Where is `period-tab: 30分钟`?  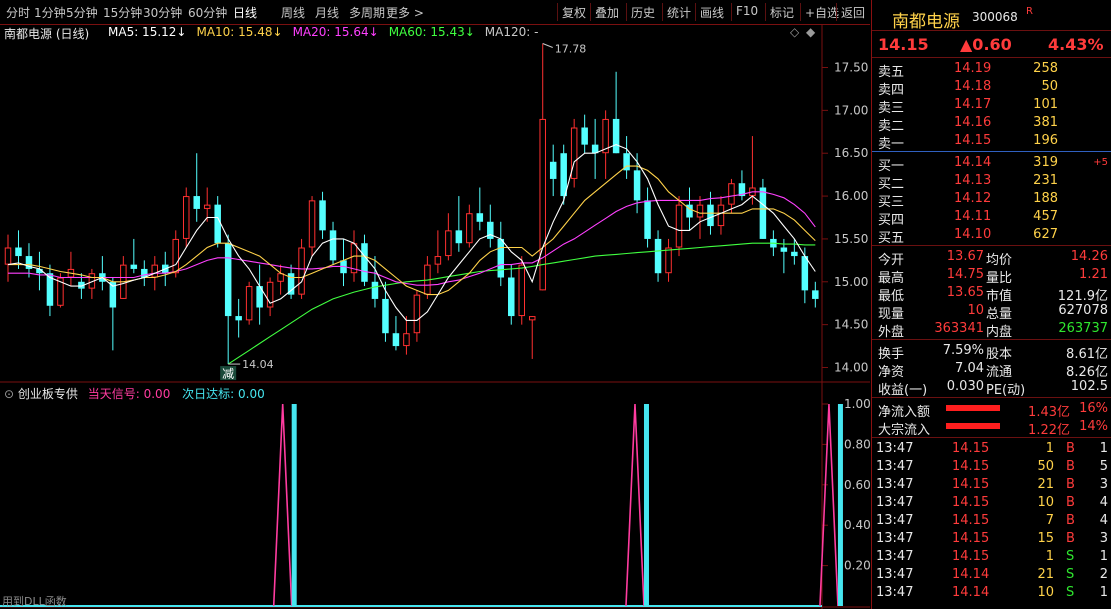 period-tab: 30分钟 is located at coordinates (162, 12).